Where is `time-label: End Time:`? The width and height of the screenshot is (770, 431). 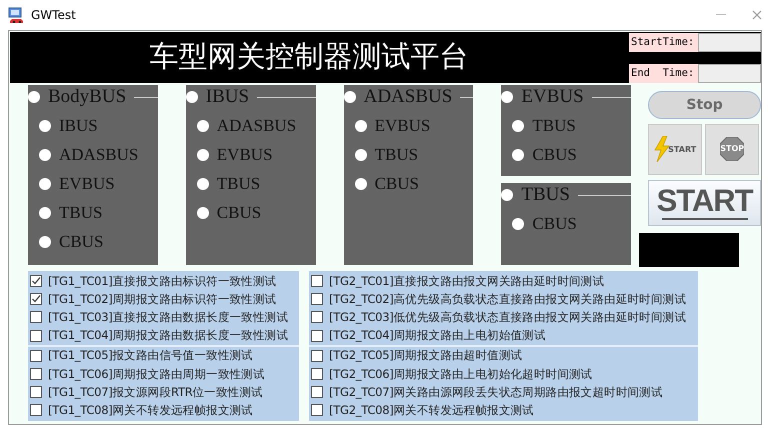 time-label: End Time: is located at coordinates (663, 73).